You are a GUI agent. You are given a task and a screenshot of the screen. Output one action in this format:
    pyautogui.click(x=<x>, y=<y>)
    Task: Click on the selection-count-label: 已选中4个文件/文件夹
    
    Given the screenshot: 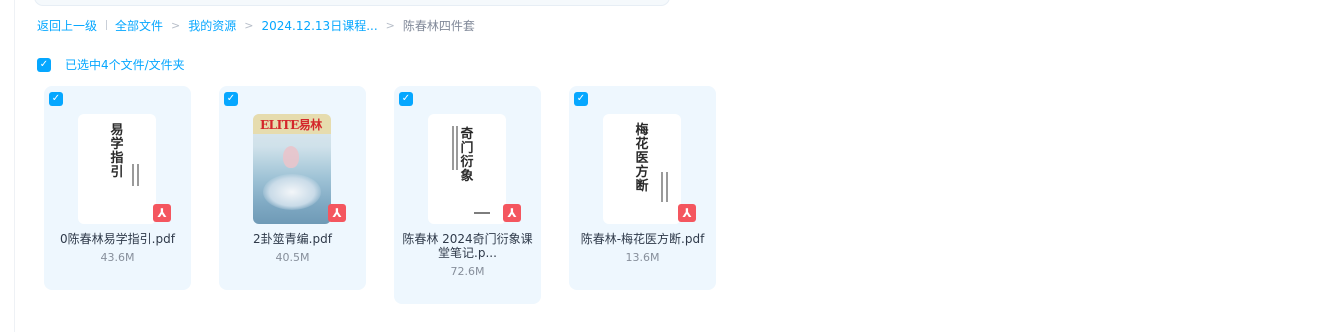 What is the action you would take?
    pyautogui.click(x=125, y=65)
    